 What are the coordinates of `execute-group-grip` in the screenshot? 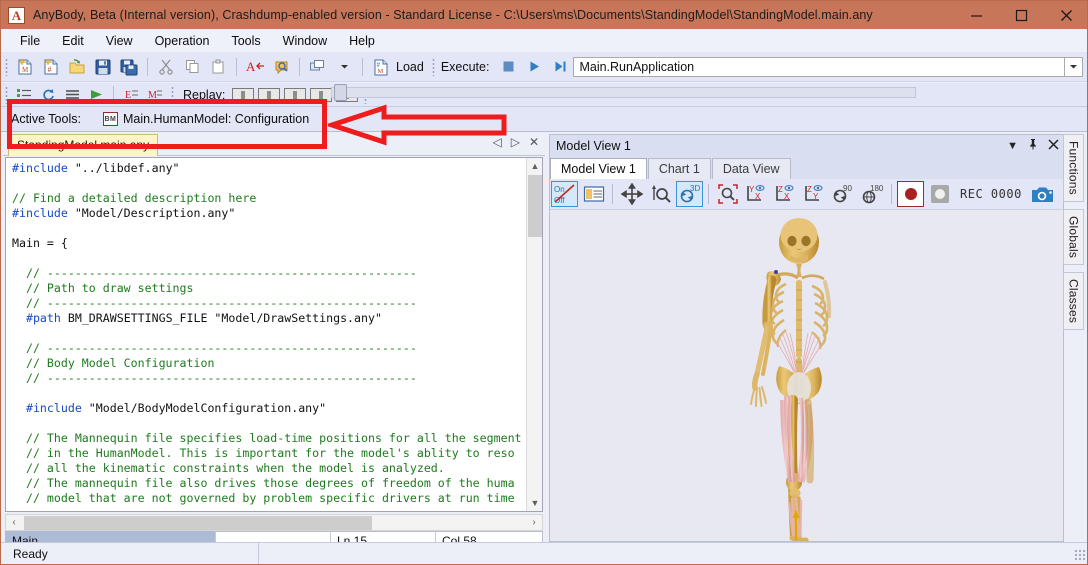 It's located at (433, 66).